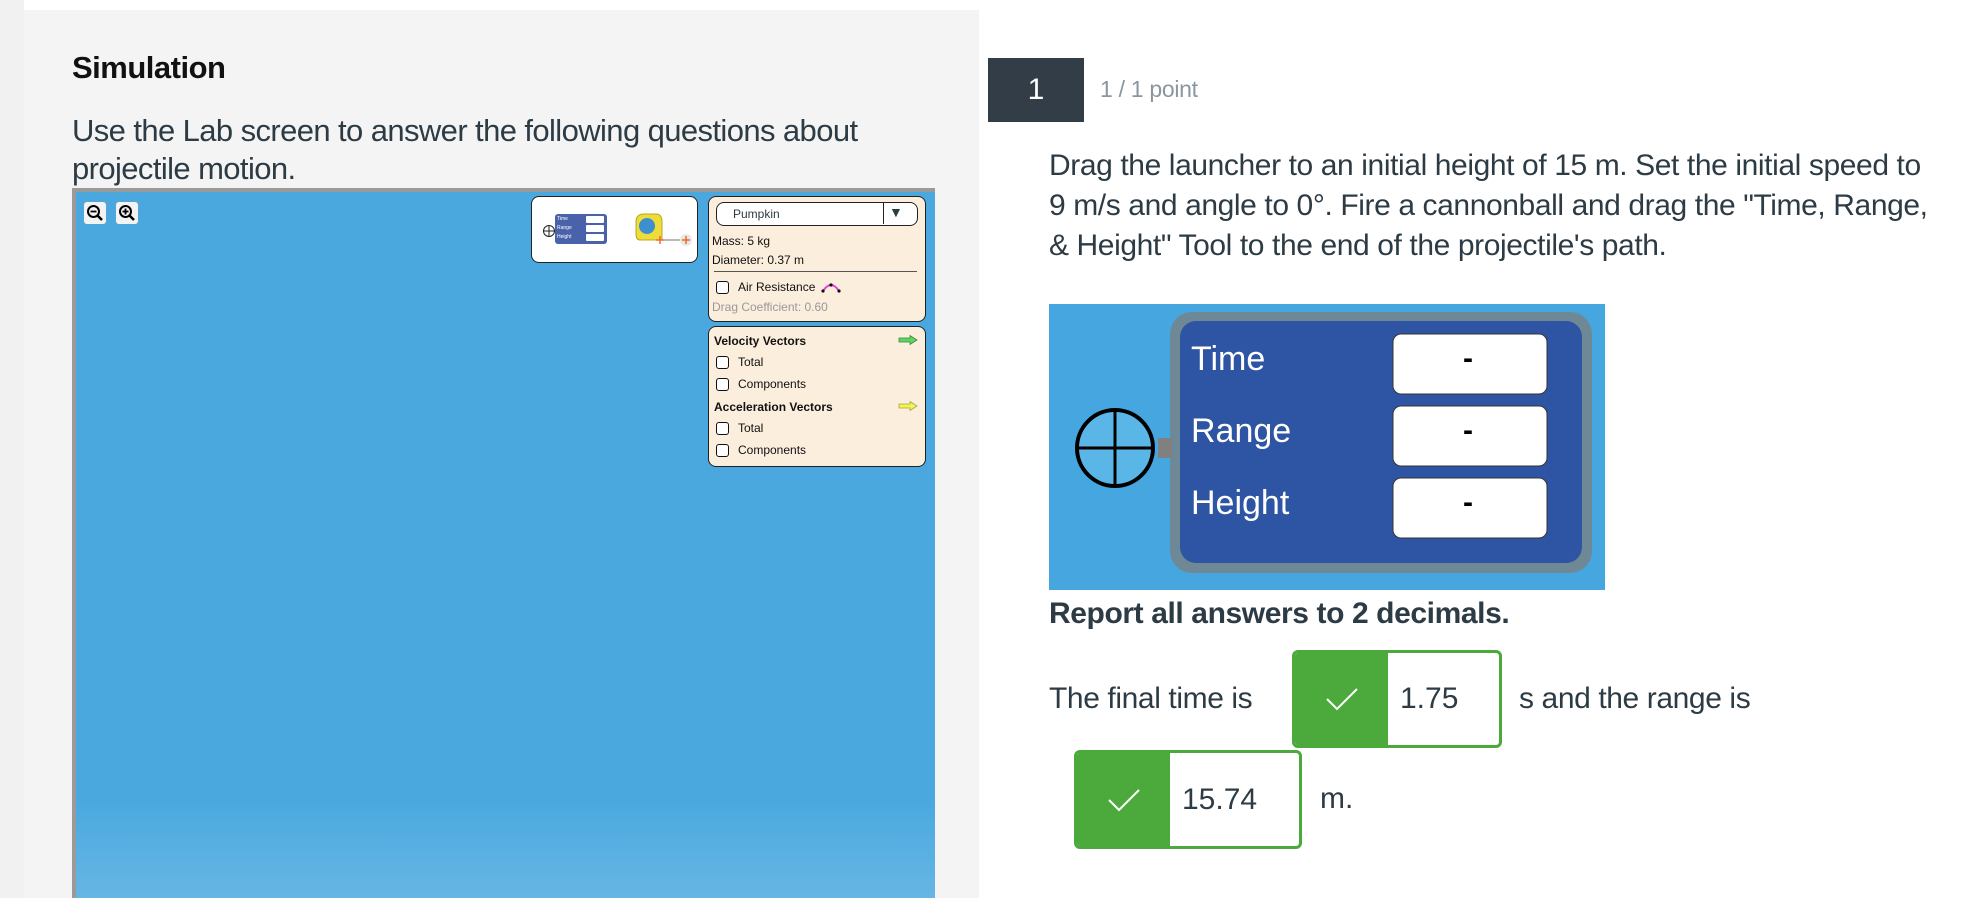  I want to click on zoom-out-button, so click(95, 213).